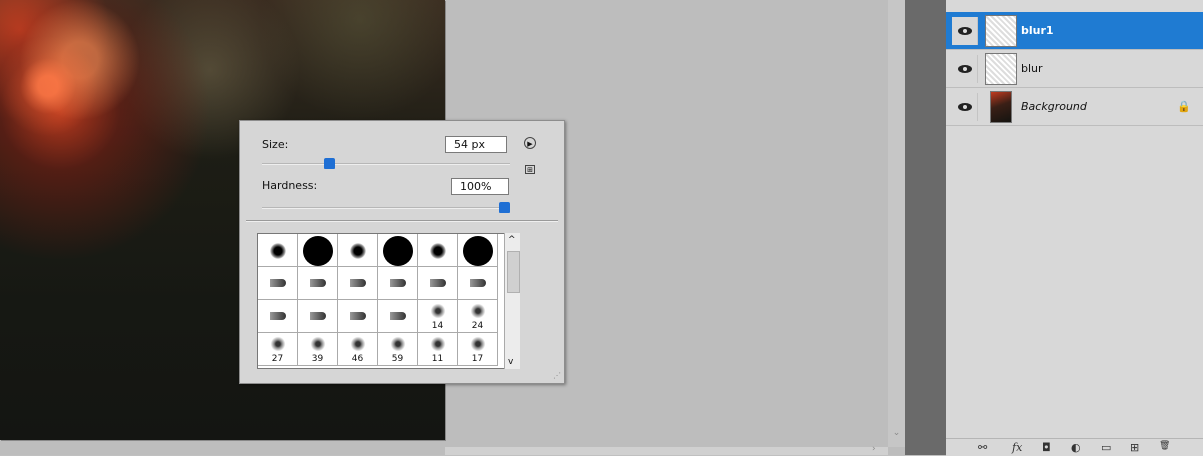 The height and width of the screenshot is (456, 1203). What do you see at coordinates (1184, 106) in the screenshot?
I see `lock-icon: 🔒` at bounding box center [1184, 106].